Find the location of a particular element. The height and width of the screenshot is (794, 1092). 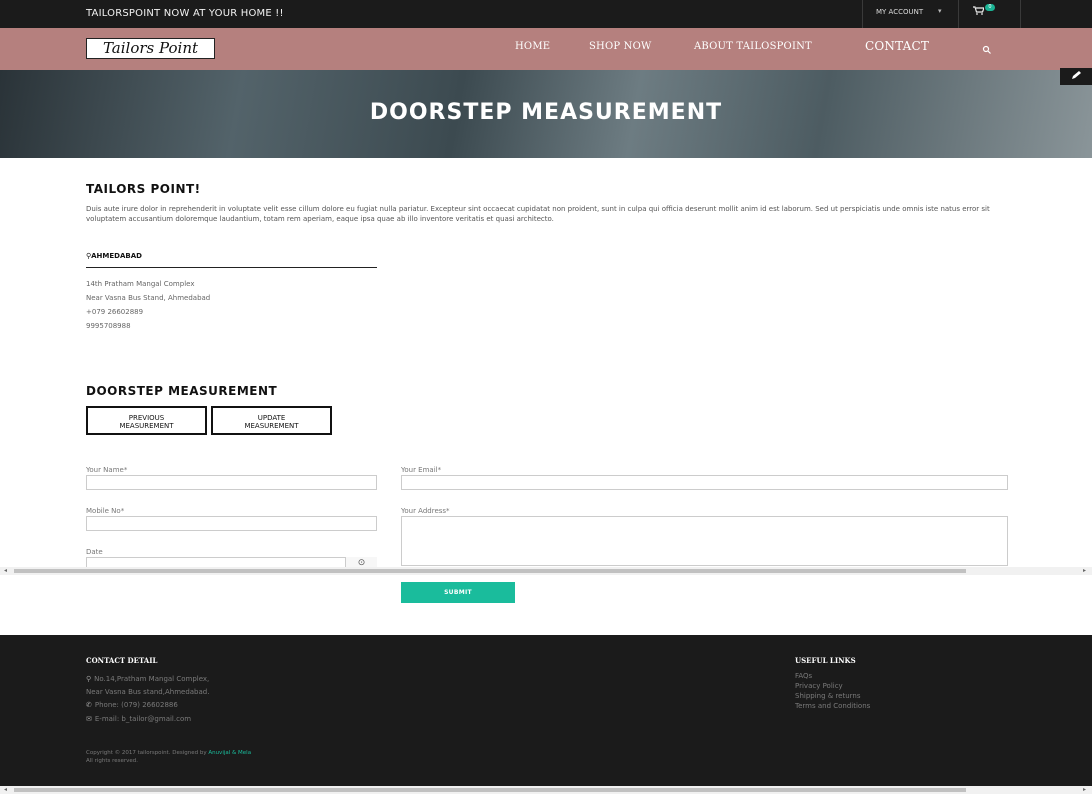

search-icon is located at coordinates (987, 47).